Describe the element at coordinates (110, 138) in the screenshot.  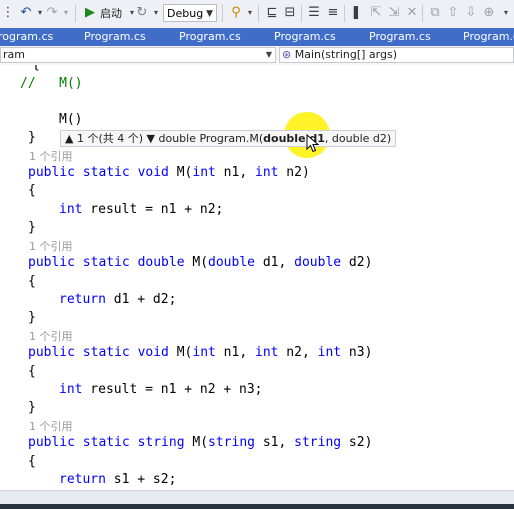
I see `overload-counter: ▲ 1 个(共 4 个) ▼` at that location.